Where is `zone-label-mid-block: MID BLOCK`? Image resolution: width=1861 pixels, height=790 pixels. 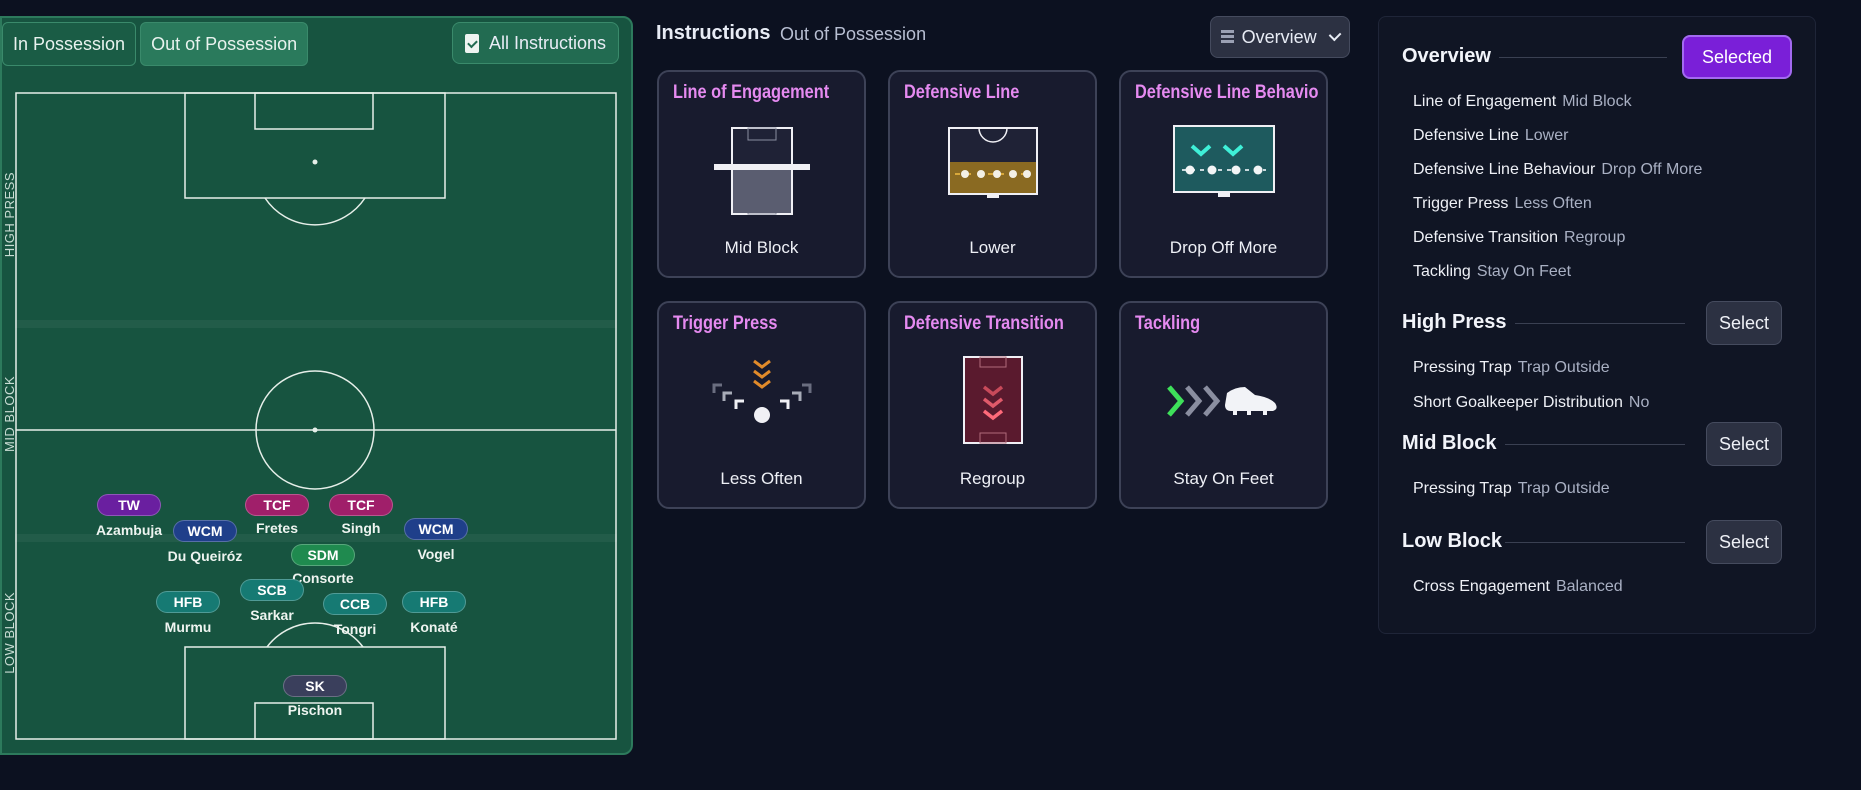 zone-label-mid-block: MID BLOCK is located at coordinates (9, 414).